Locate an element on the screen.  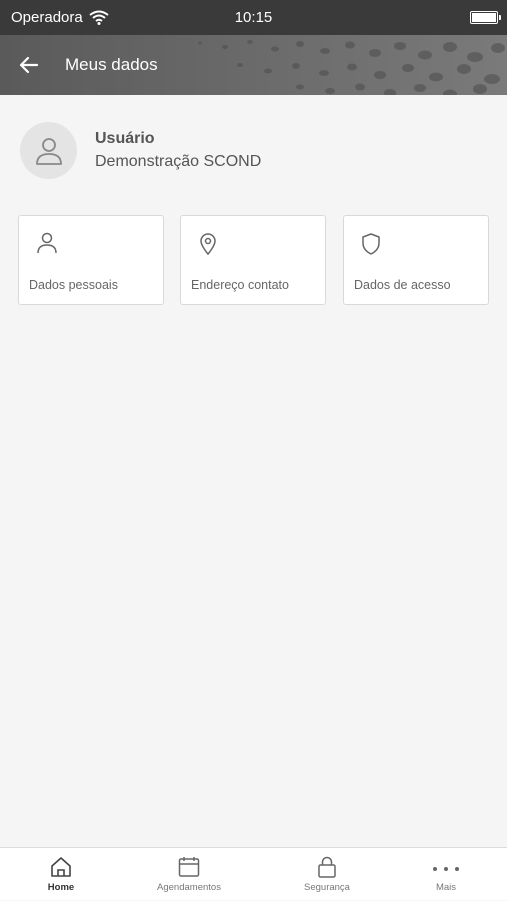
tab-seguranca: Segurança is located at coordinates (327, 874).